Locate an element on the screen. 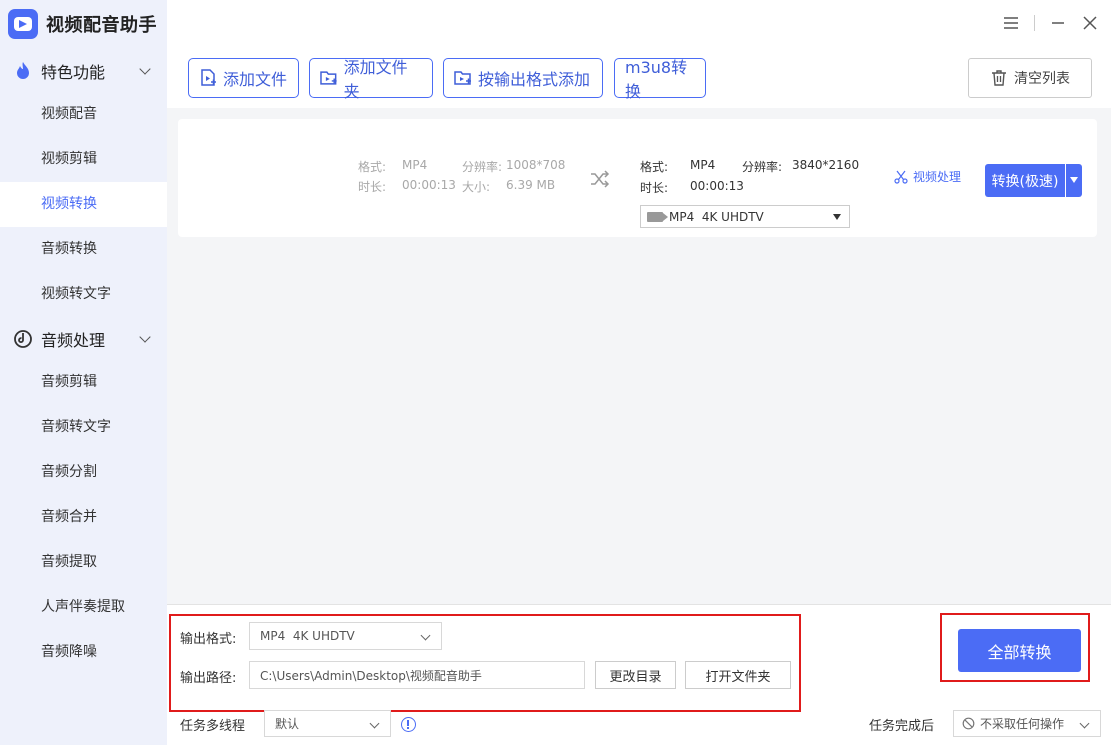  sidebar-item-video-convert: 视频转换 is located at coordinates (83, 204).